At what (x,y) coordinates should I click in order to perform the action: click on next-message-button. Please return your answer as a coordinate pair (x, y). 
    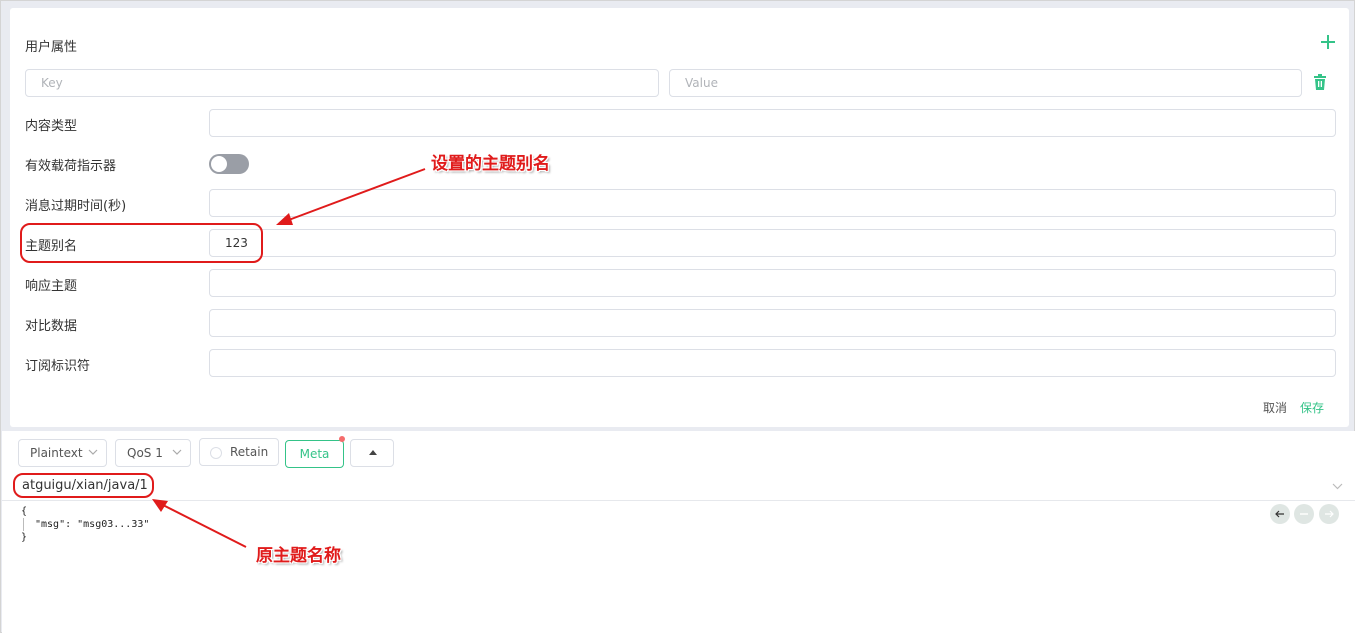
    Looking at the image, I should click on (1329, 514).